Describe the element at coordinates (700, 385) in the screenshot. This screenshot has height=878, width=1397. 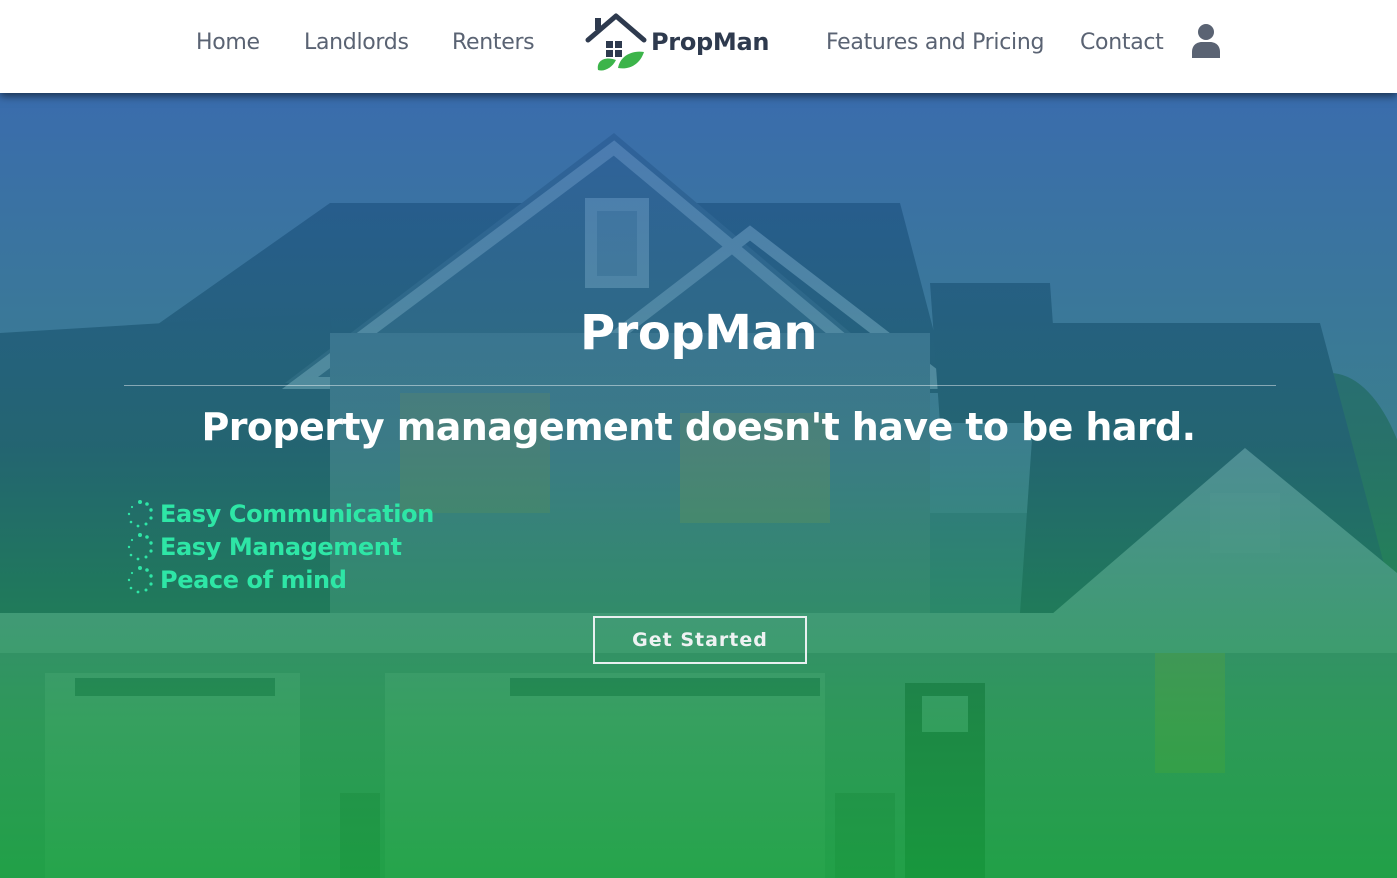
I see `hero-divider` at that location.